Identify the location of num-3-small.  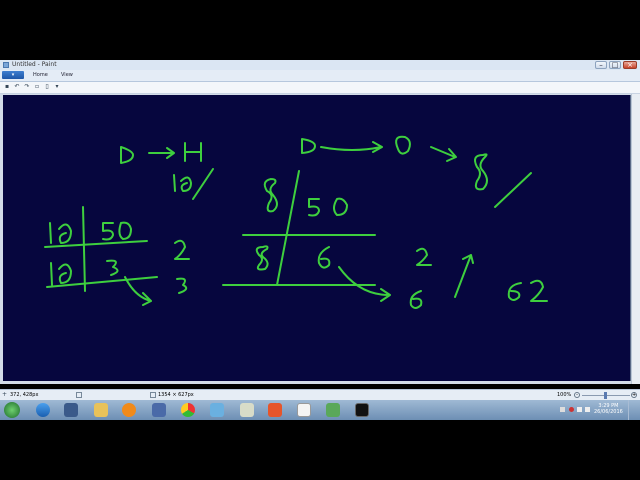
(112, 267).